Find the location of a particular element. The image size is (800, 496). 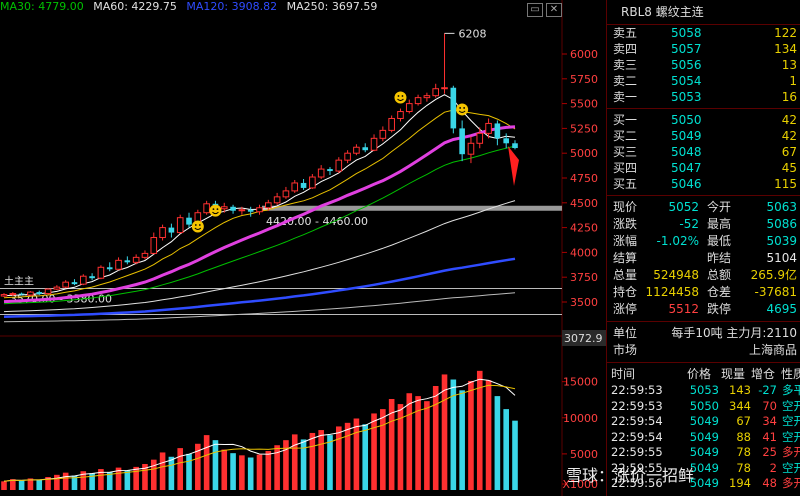

price-tick-label: 3750 is located at coordinates (584, 277).